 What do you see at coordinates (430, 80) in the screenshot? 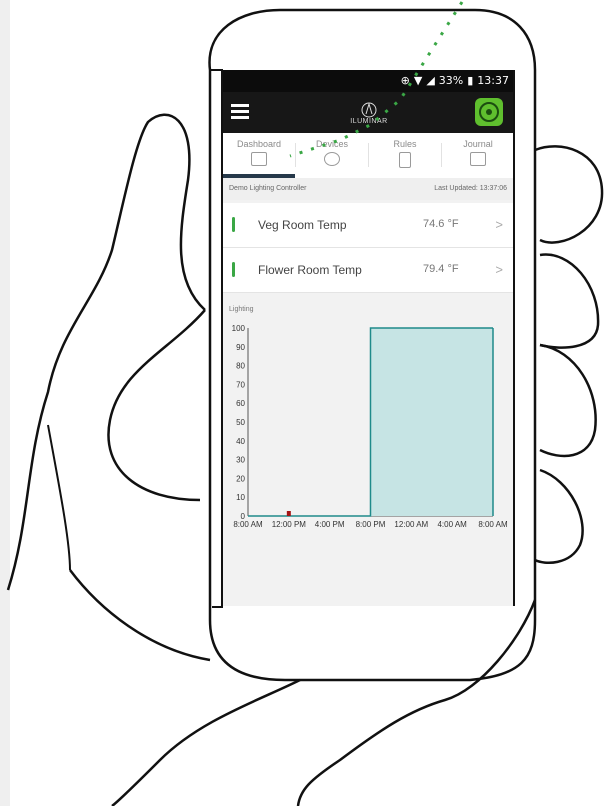
I see `signal-icon: ◢` at bounding box center [430, 80].